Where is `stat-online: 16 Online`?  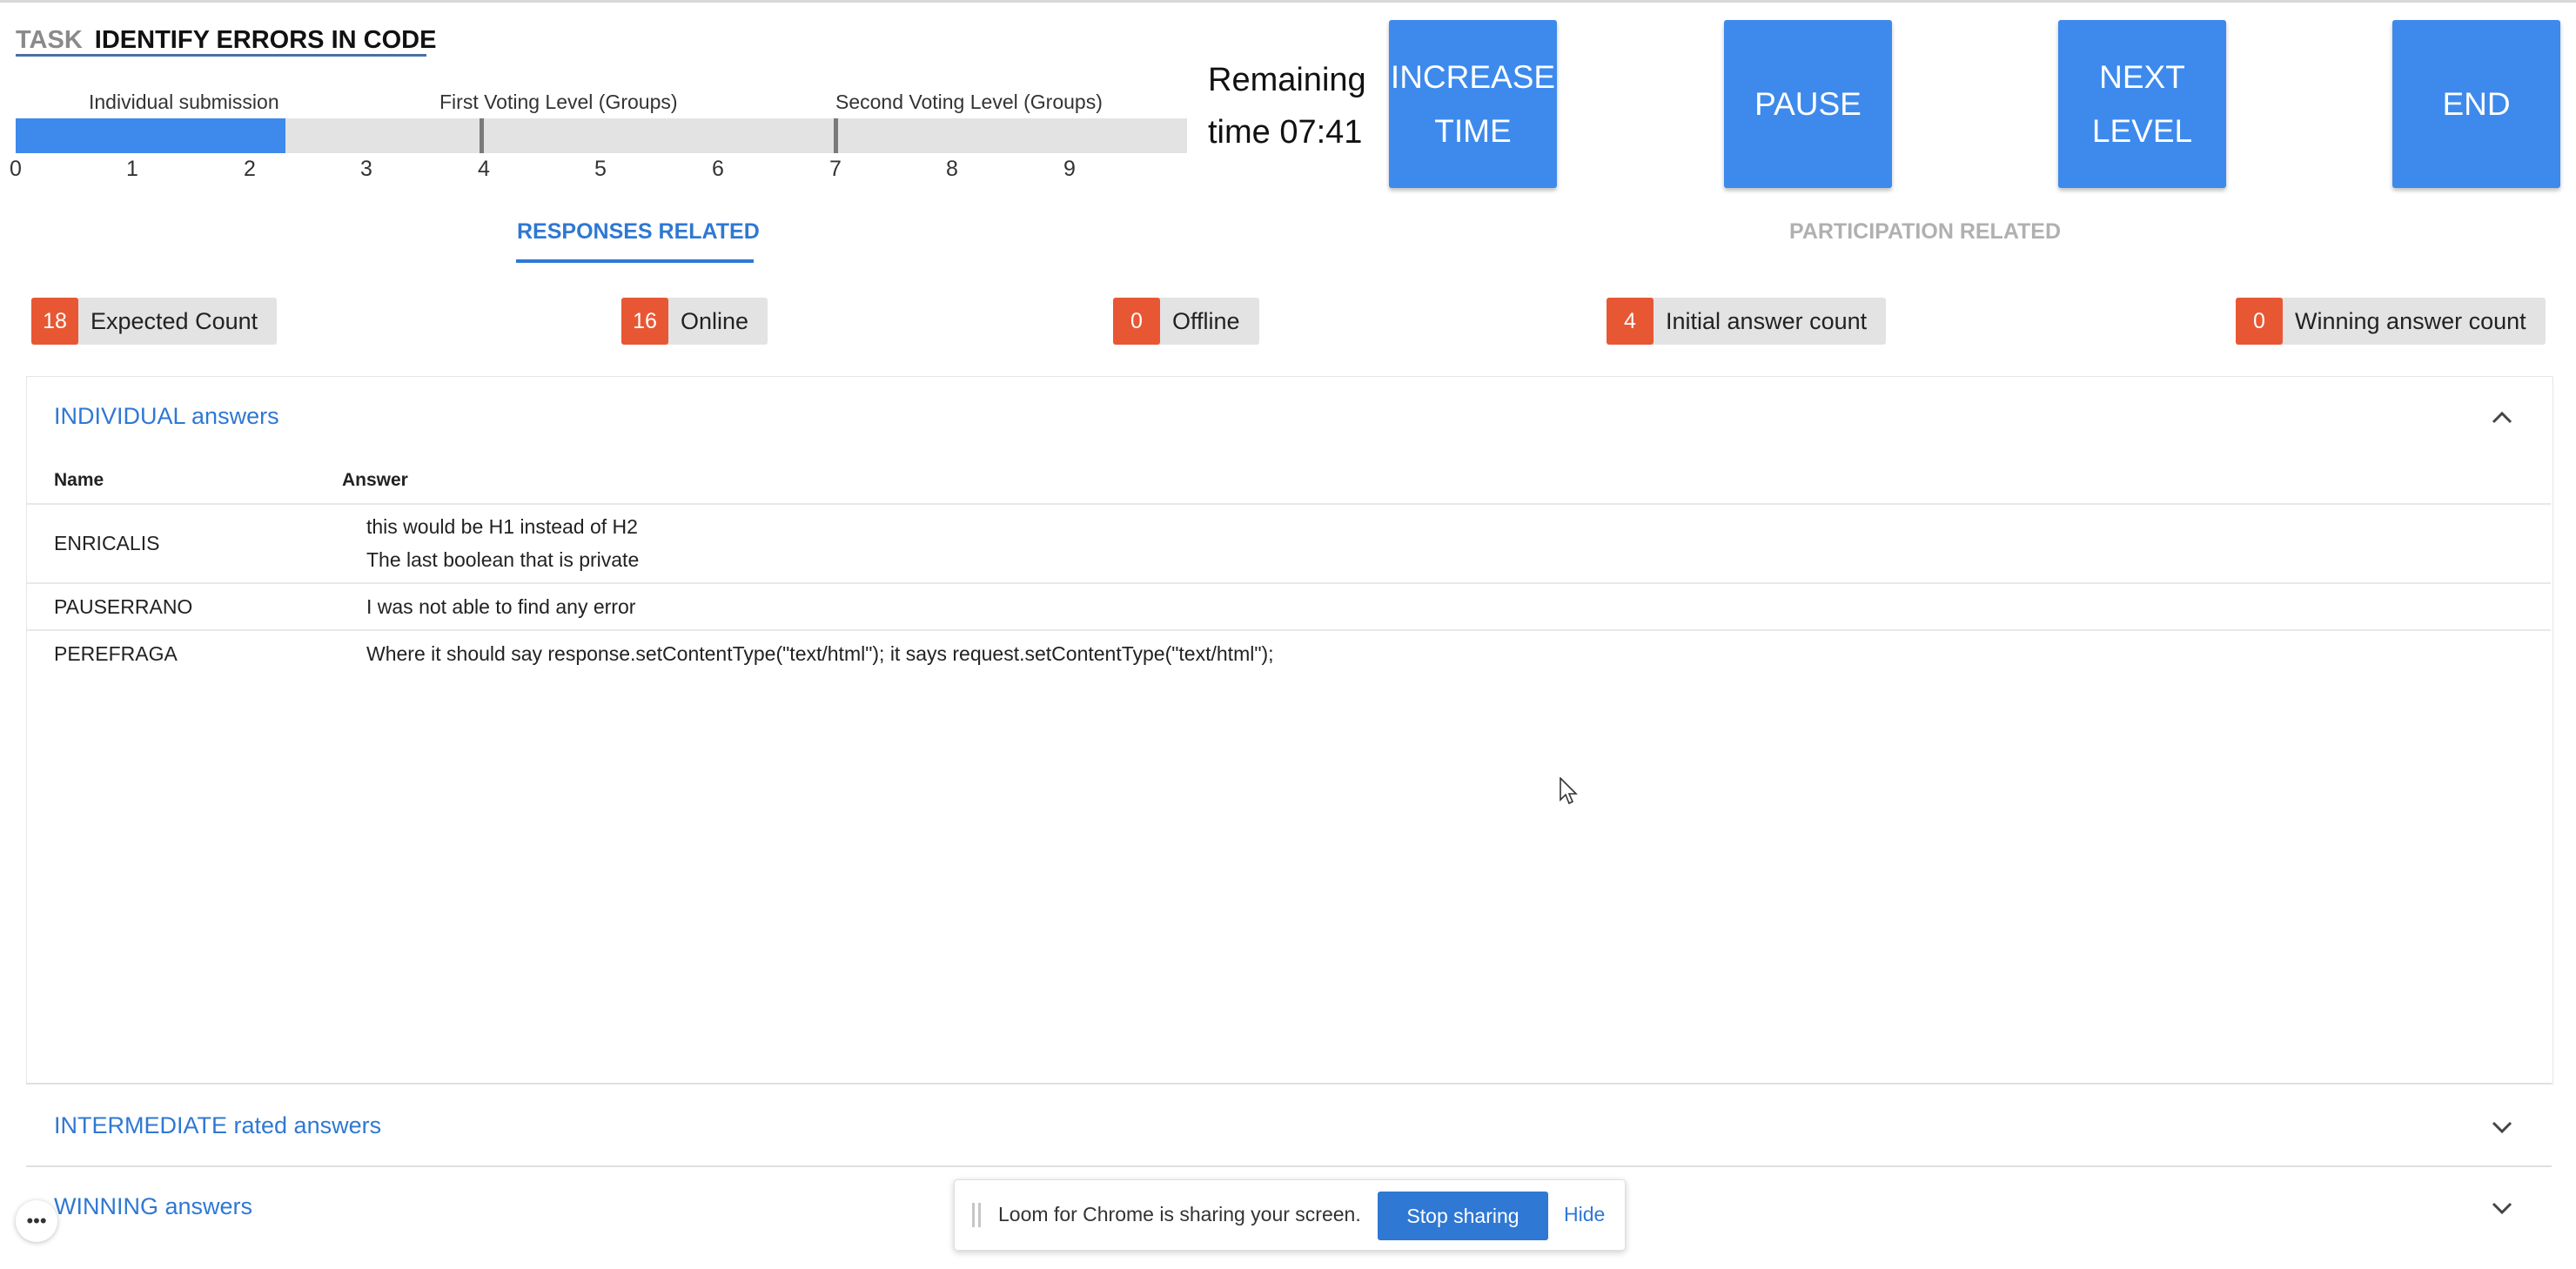
stat-online: 16 Online is located at coordinates (694, 321).